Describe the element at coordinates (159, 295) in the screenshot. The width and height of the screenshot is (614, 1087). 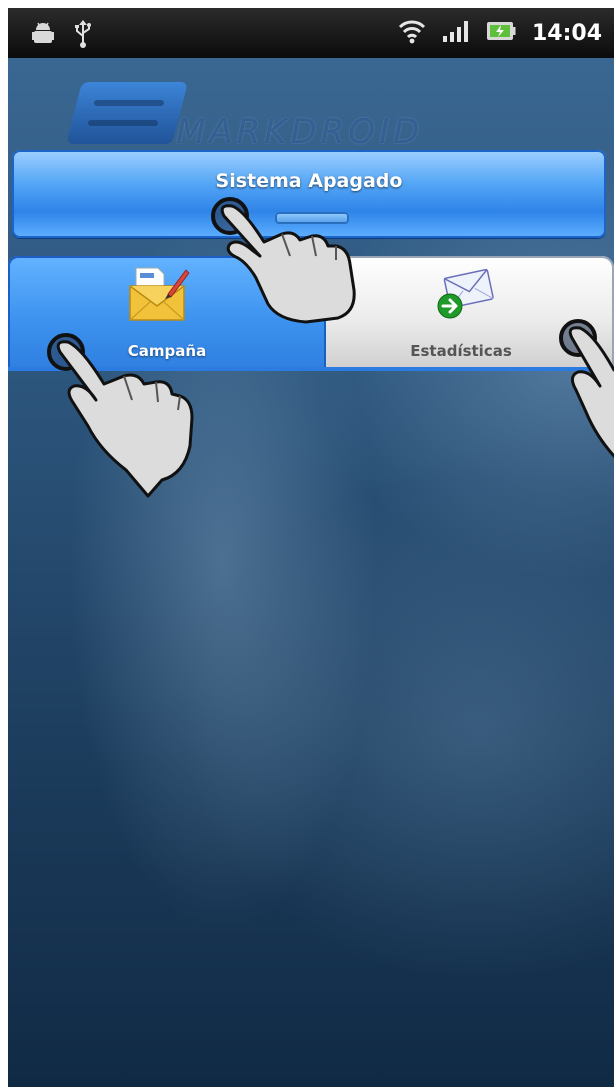
I see `envelope-edit-icon` at that location.